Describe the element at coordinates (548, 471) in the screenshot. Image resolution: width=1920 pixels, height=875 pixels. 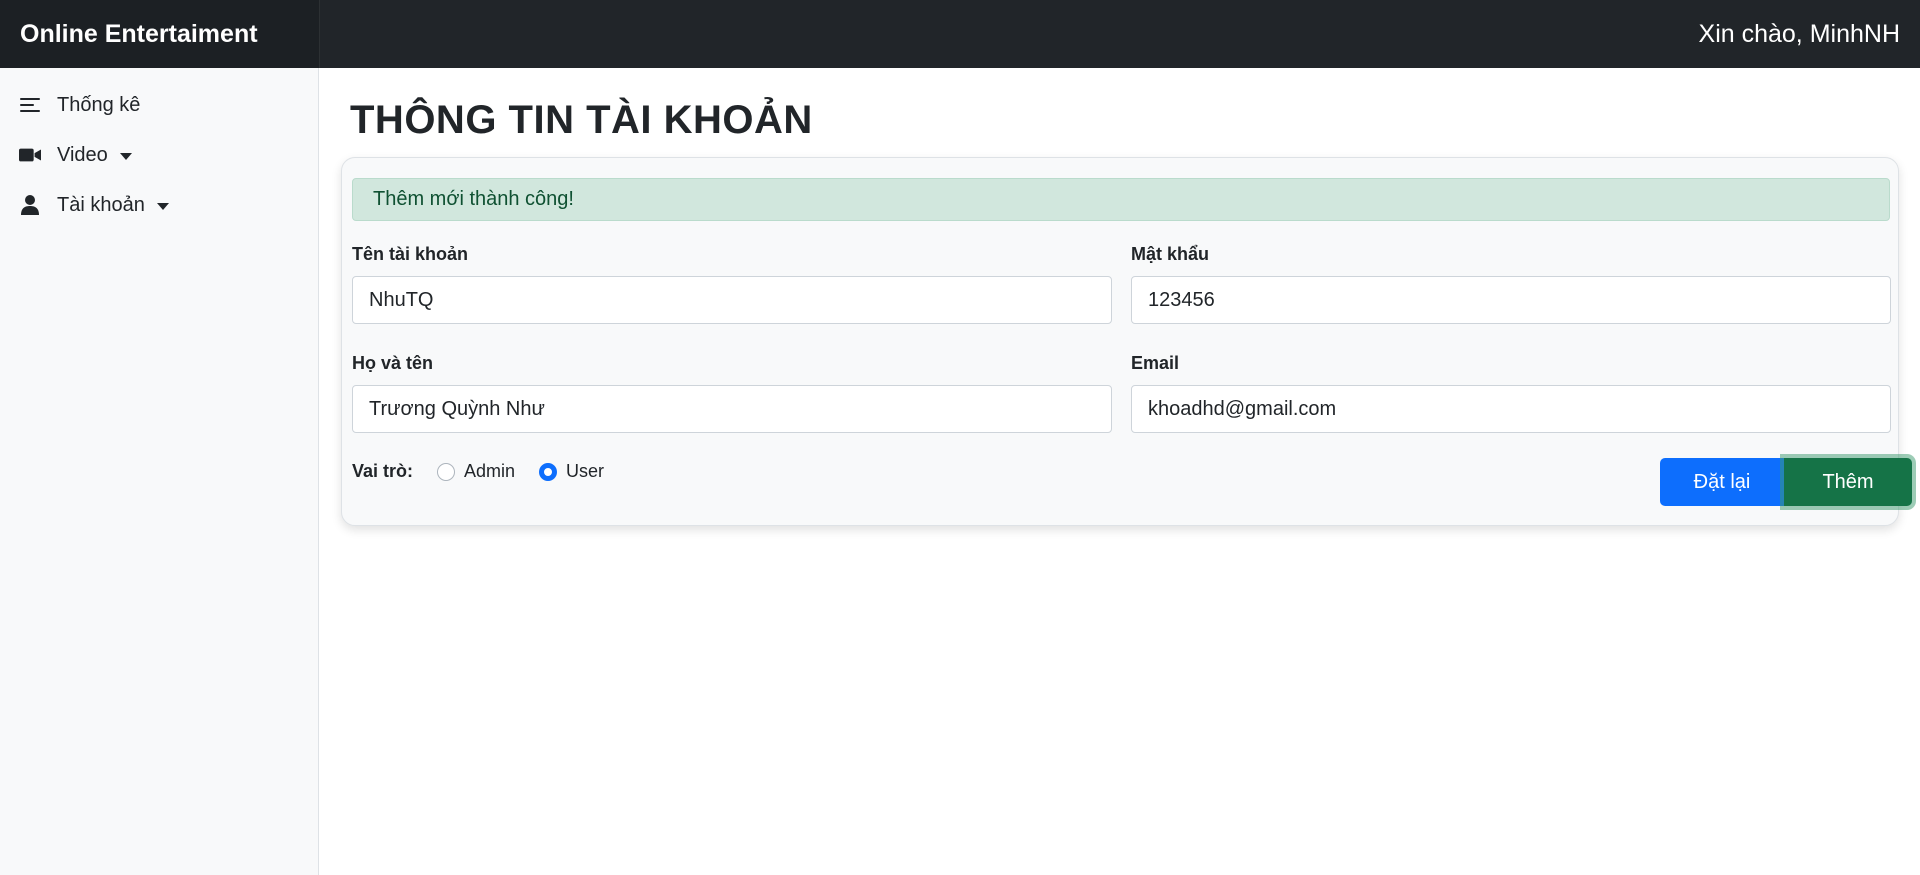
I see `radio-user` at that location.